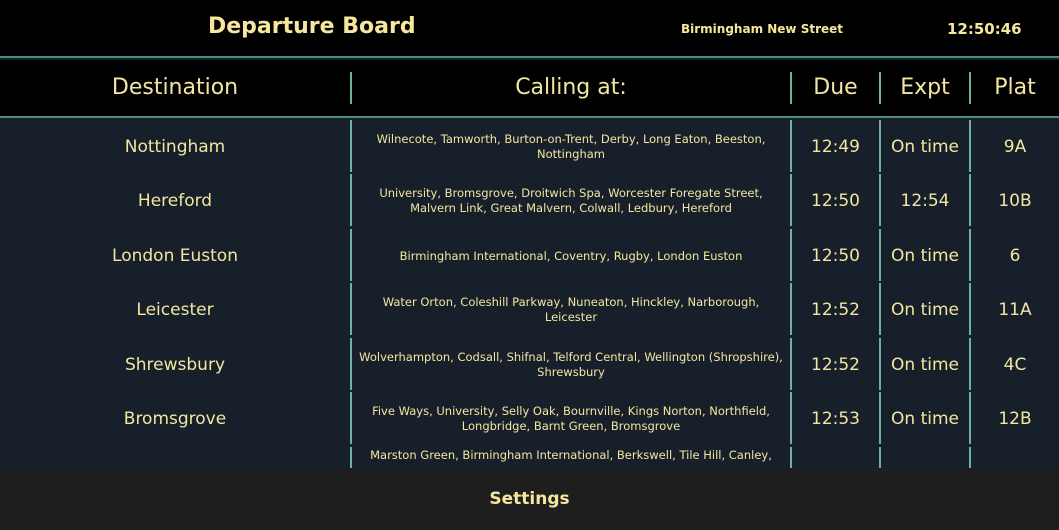 This screenshot has height=530, width=1059. I want to click on destination-cell: Leicester, so click(175, 310).